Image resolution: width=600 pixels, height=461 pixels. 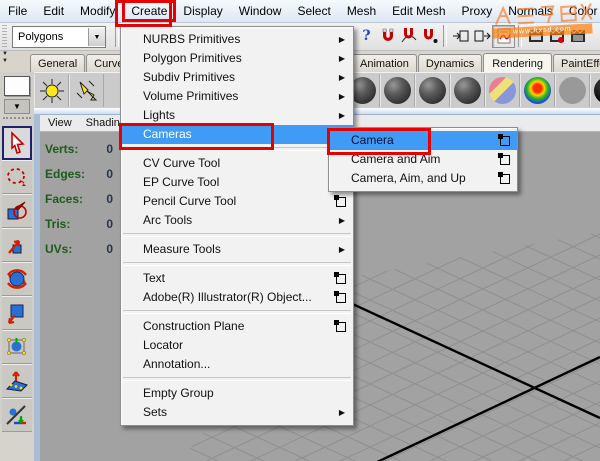 I want to click on menu-window: Window, so click(x=260, y=11).